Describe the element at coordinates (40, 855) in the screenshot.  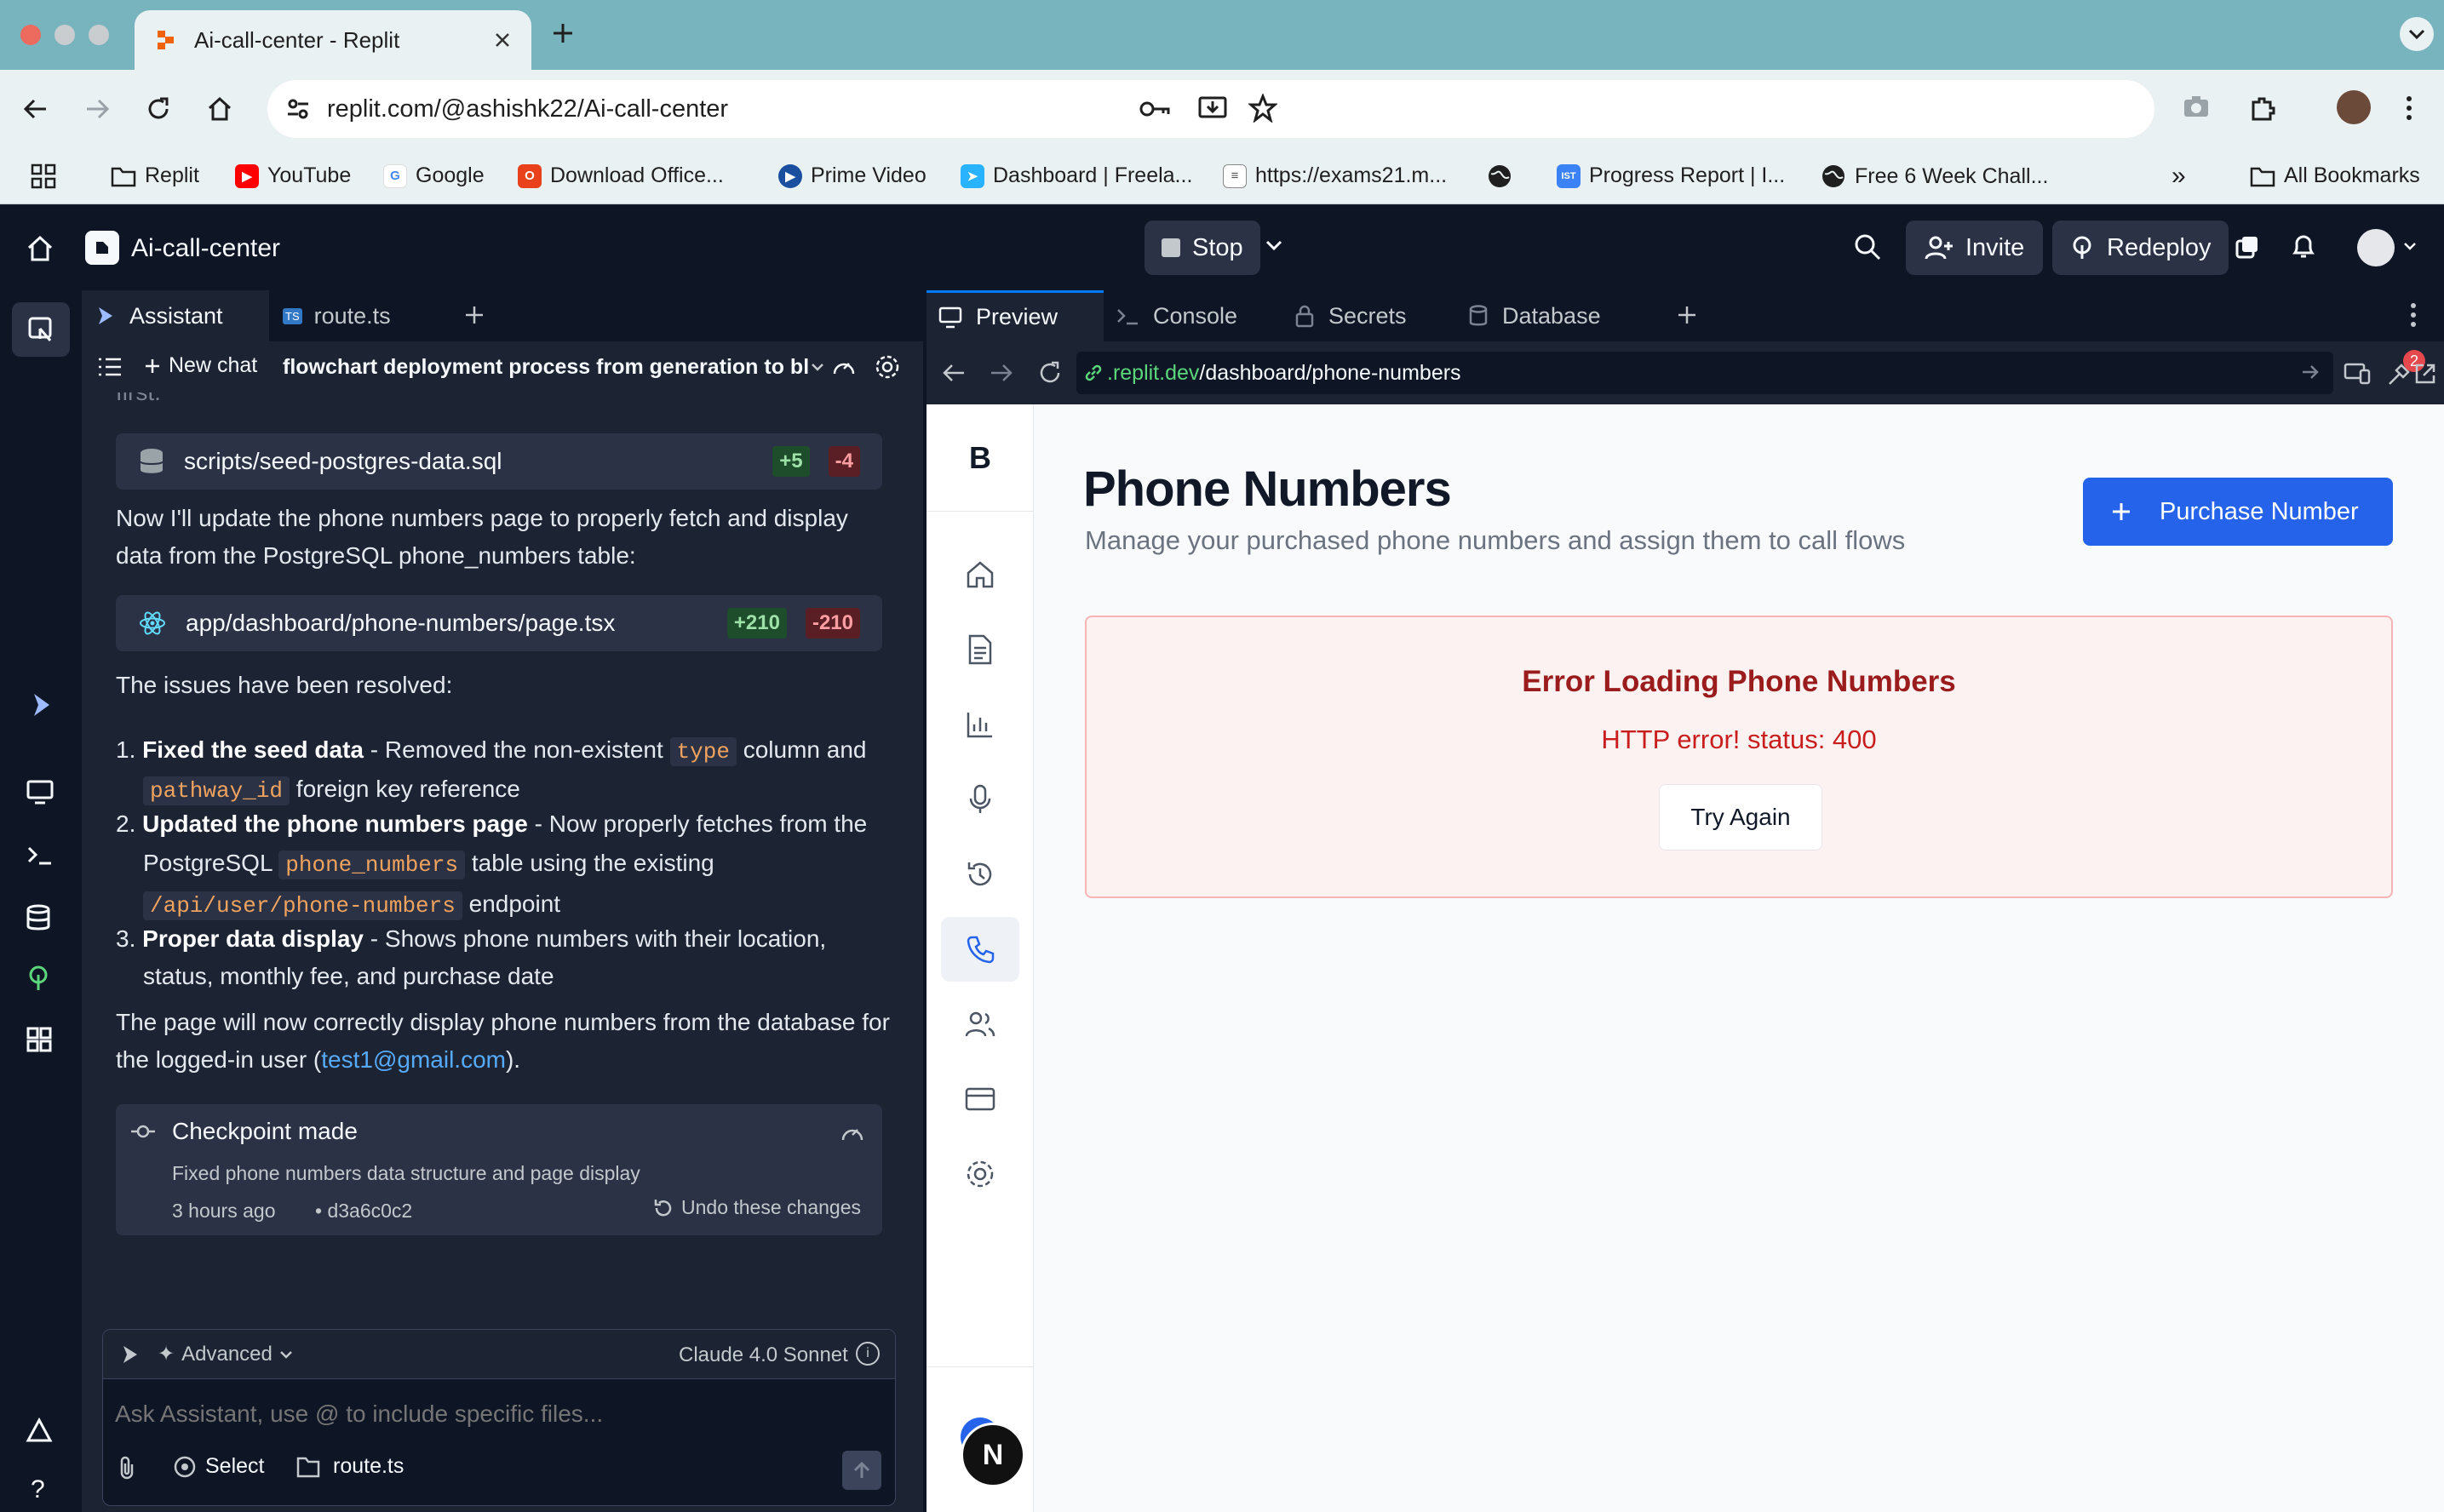
I see `console-icon` at that location.